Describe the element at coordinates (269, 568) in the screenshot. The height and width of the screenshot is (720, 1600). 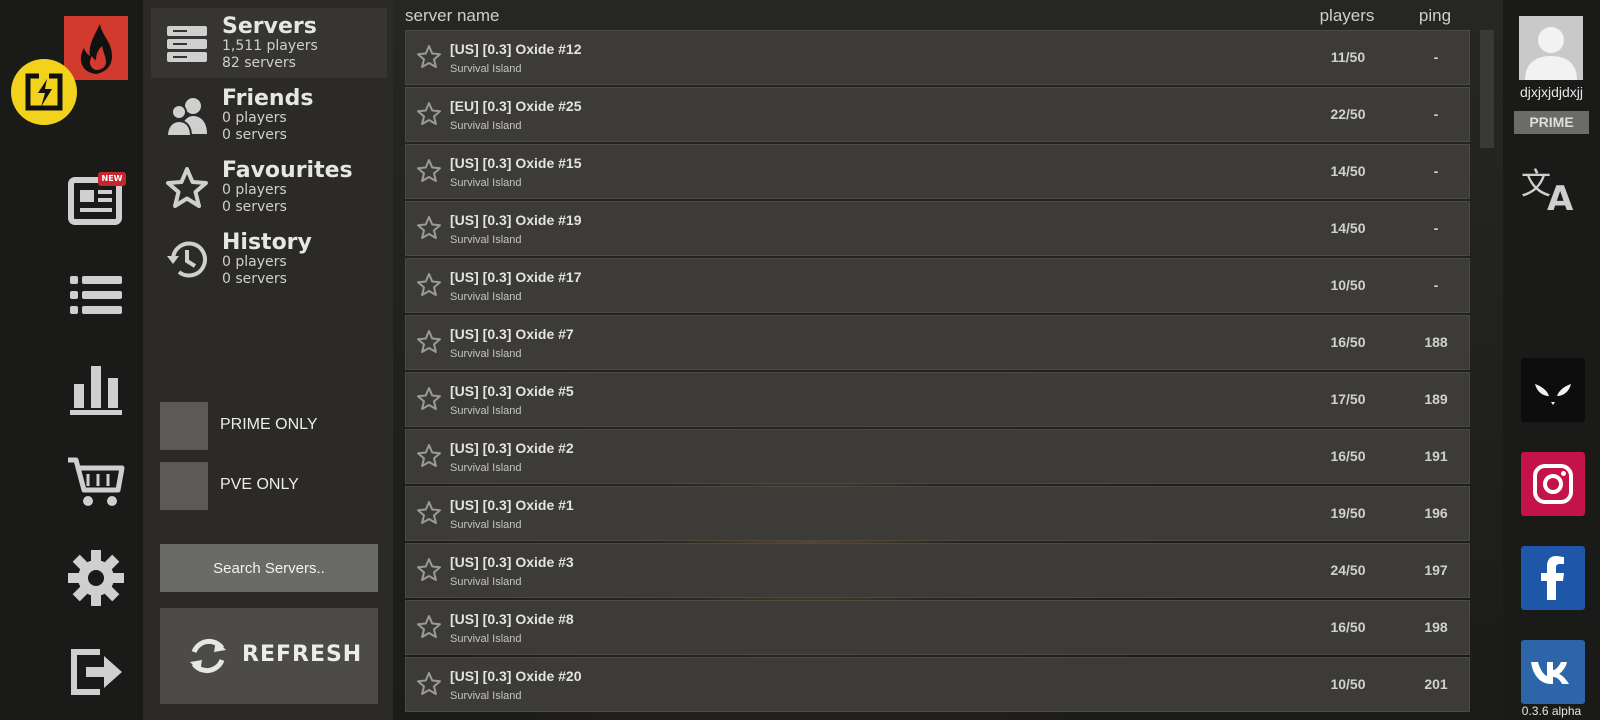
I see `search-servers-input` at that location.